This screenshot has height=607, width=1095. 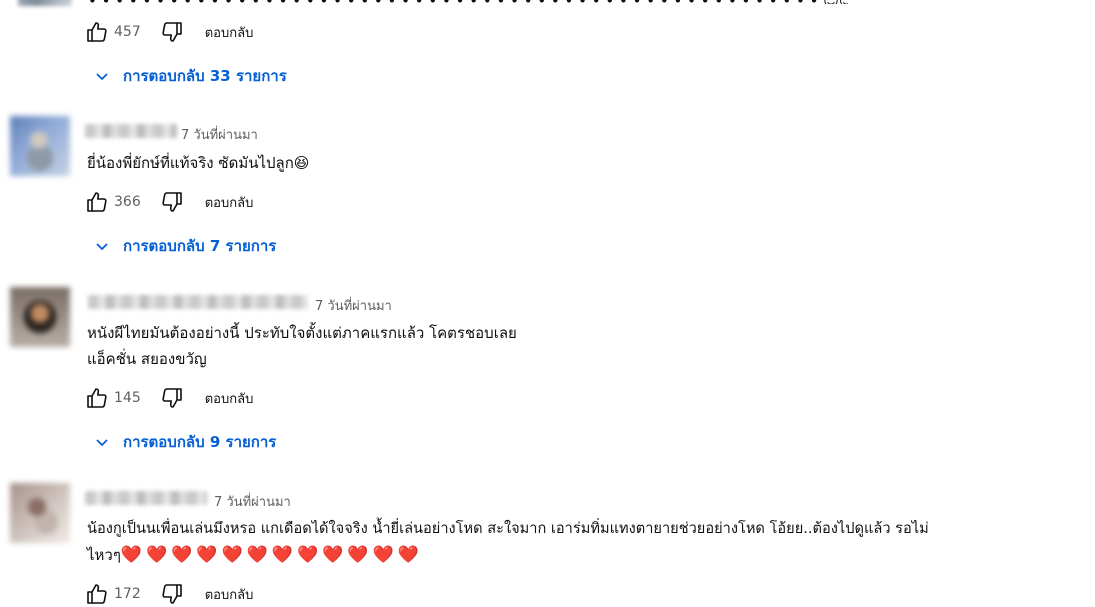 What do you see at coordinates (198, 163) in the screenshot?
I see `comment-text: ยี่น้องพี่ยักษ์ที่แท้จริง ซัดมันไปลูก😆` at bounding box center [198, 163].